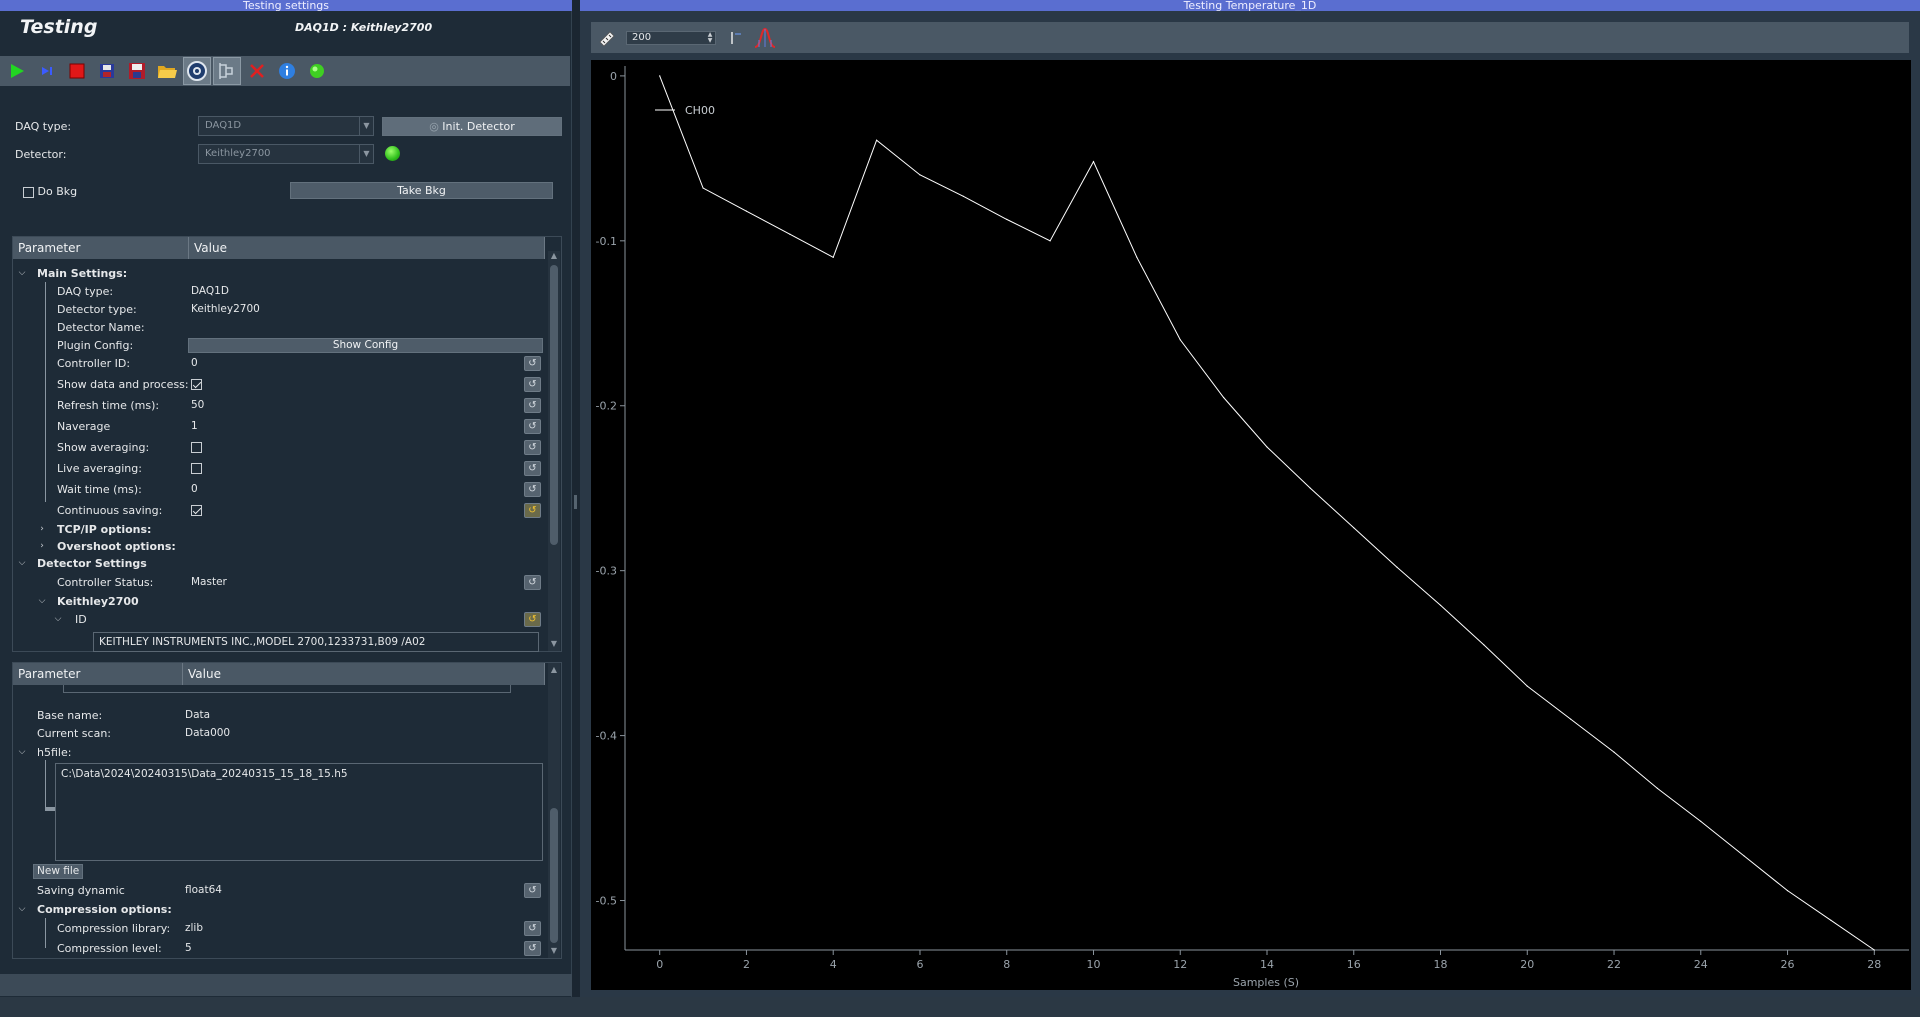 The width and height of the screenshot is (1920, 1017). I want to click on stop-button, so click(77, 71).